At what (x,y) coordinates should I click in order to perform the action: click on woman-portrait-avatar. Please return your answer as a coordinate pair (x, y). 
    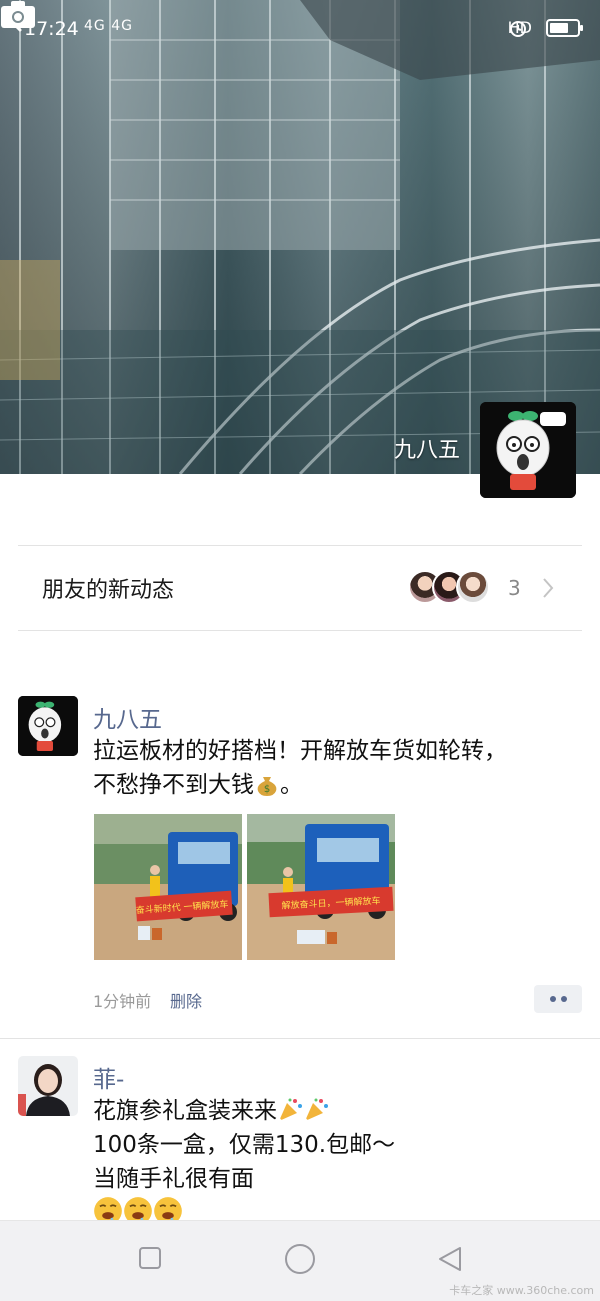
    Looking at the image, I should click on (48, 1086).